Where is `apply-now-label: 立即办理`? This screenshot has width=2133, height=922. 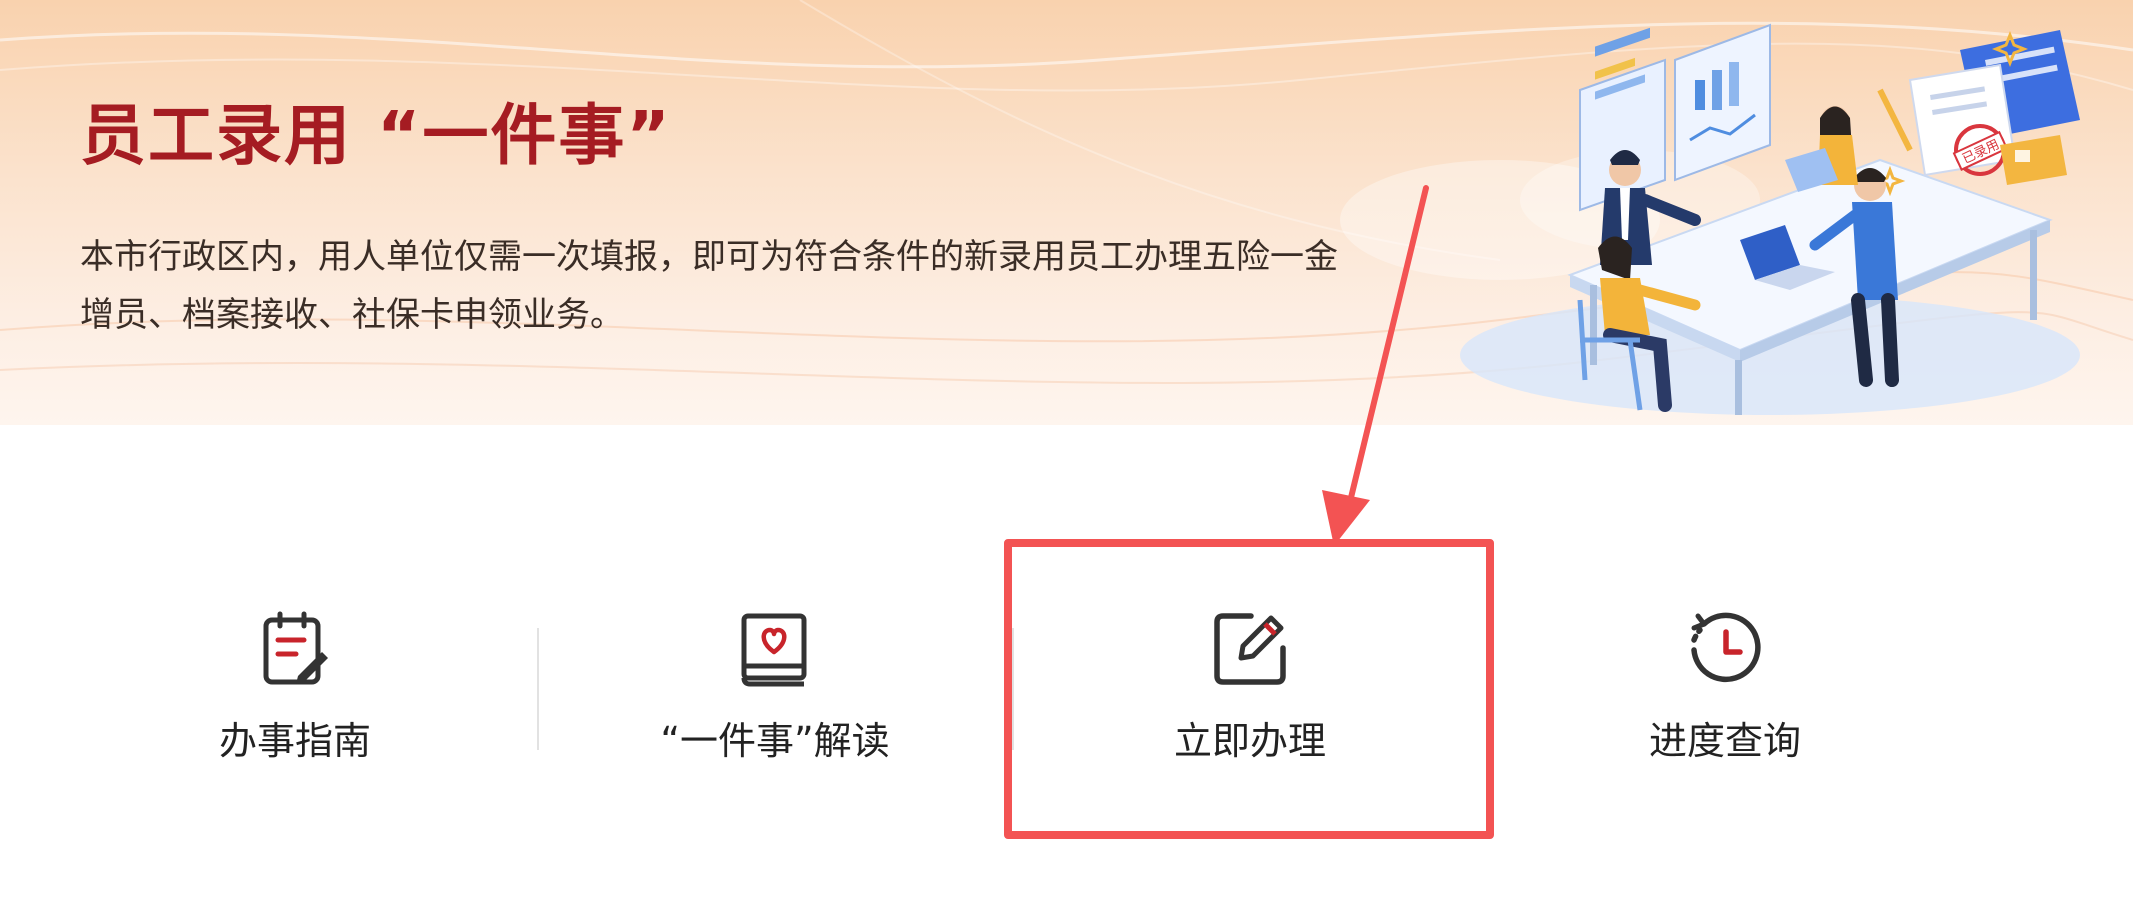
apply-now-label: 立即办理 is located at coordinates (1249, 741).